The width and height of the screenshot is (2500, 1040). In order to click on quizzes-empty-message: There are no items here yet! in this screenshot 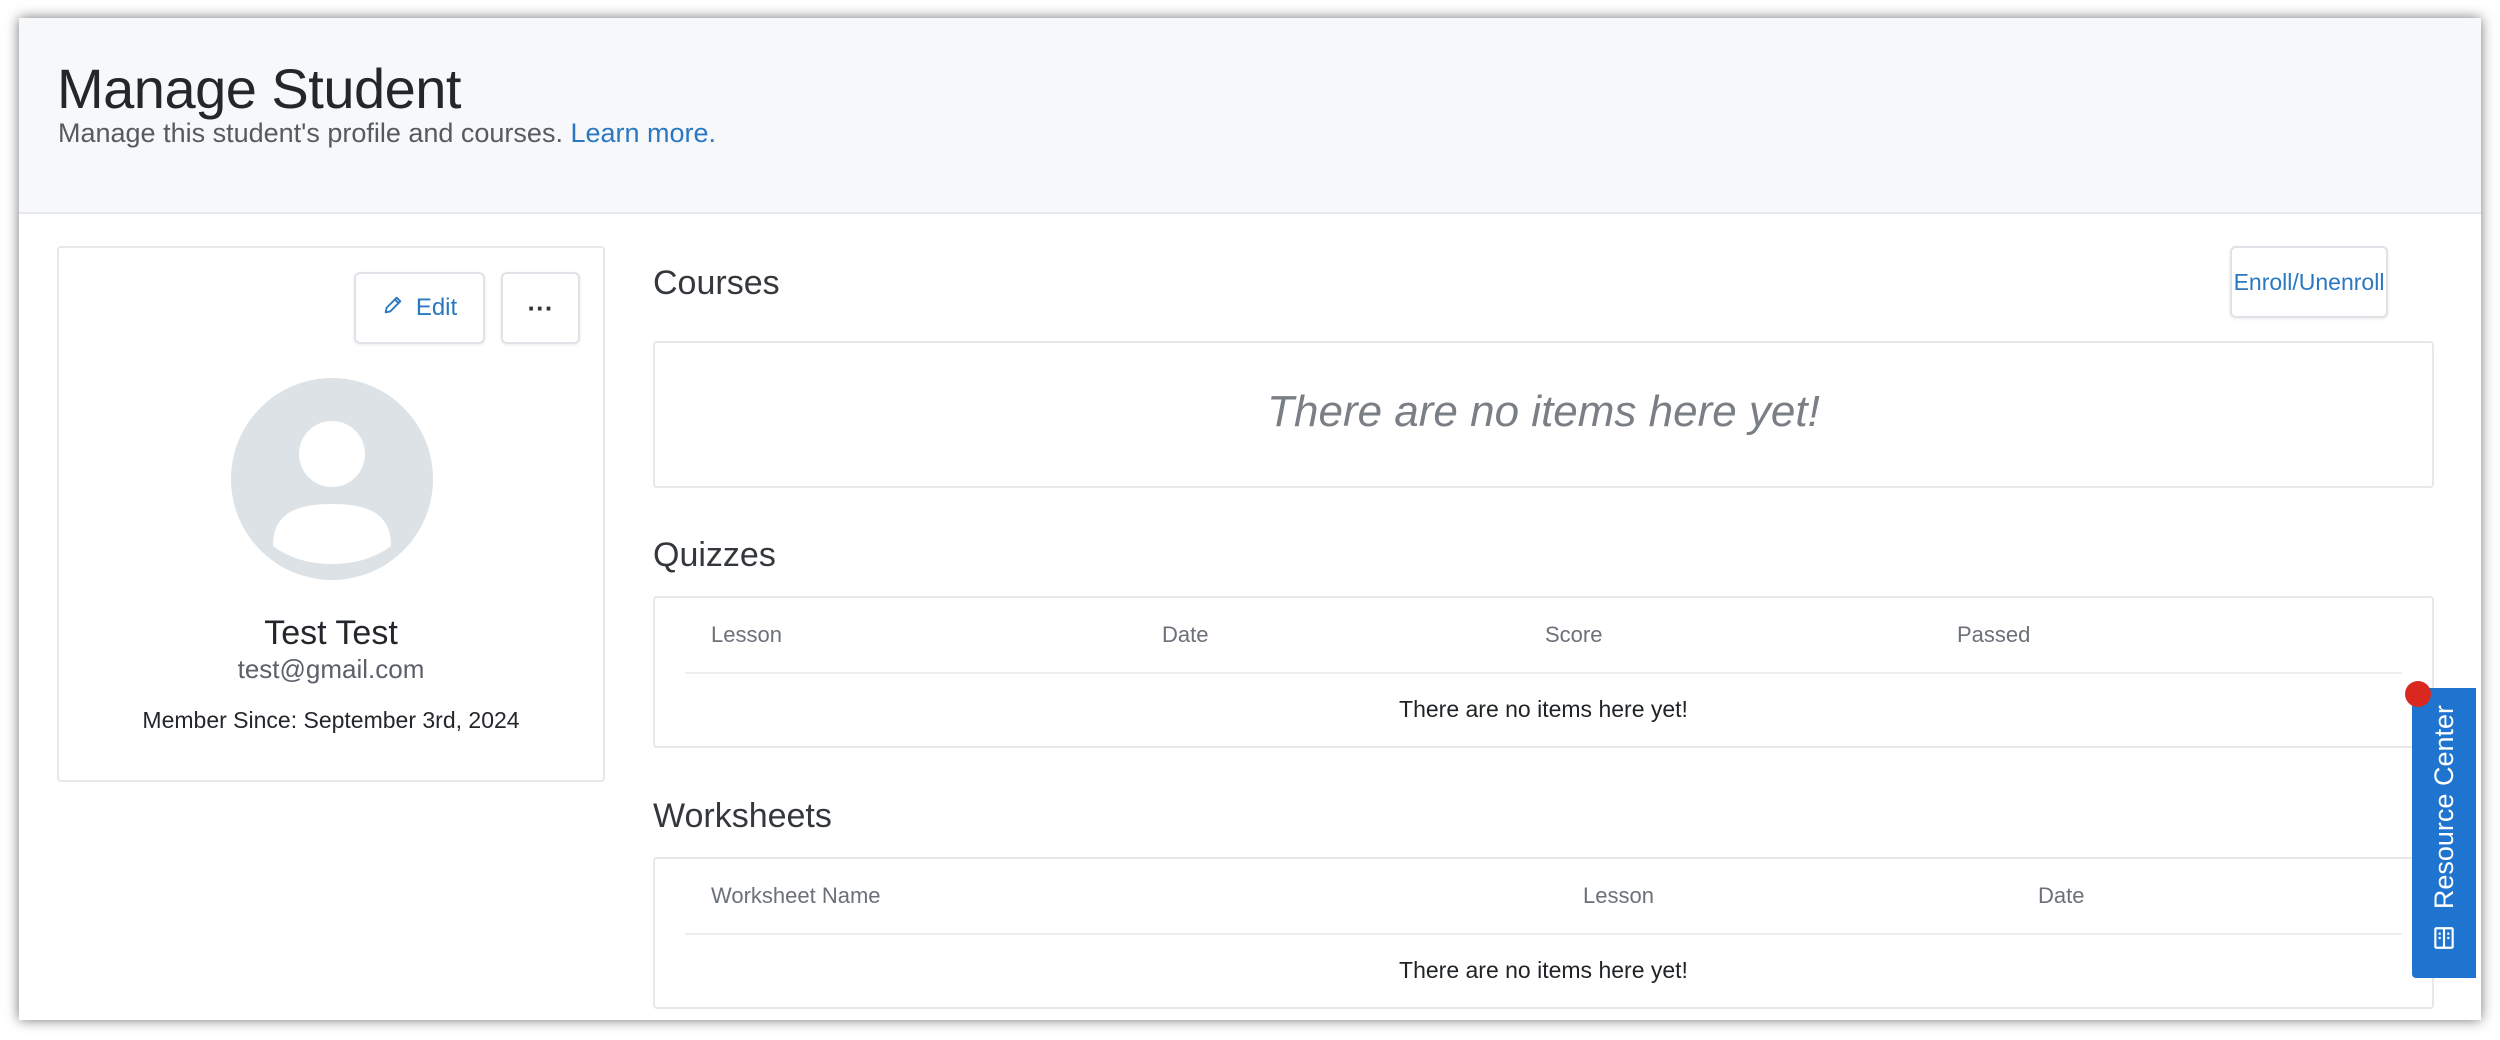, I will do `click(1543, 709)`.